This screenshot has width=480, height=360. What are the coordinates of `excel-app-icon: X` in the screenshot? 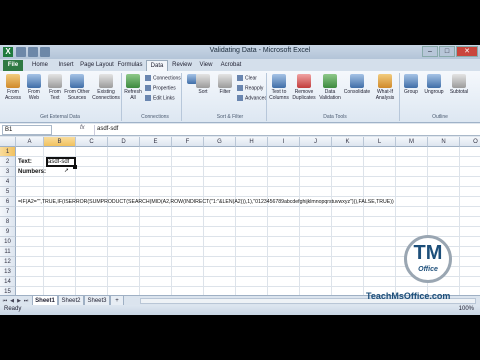 It's located at (8, 52).